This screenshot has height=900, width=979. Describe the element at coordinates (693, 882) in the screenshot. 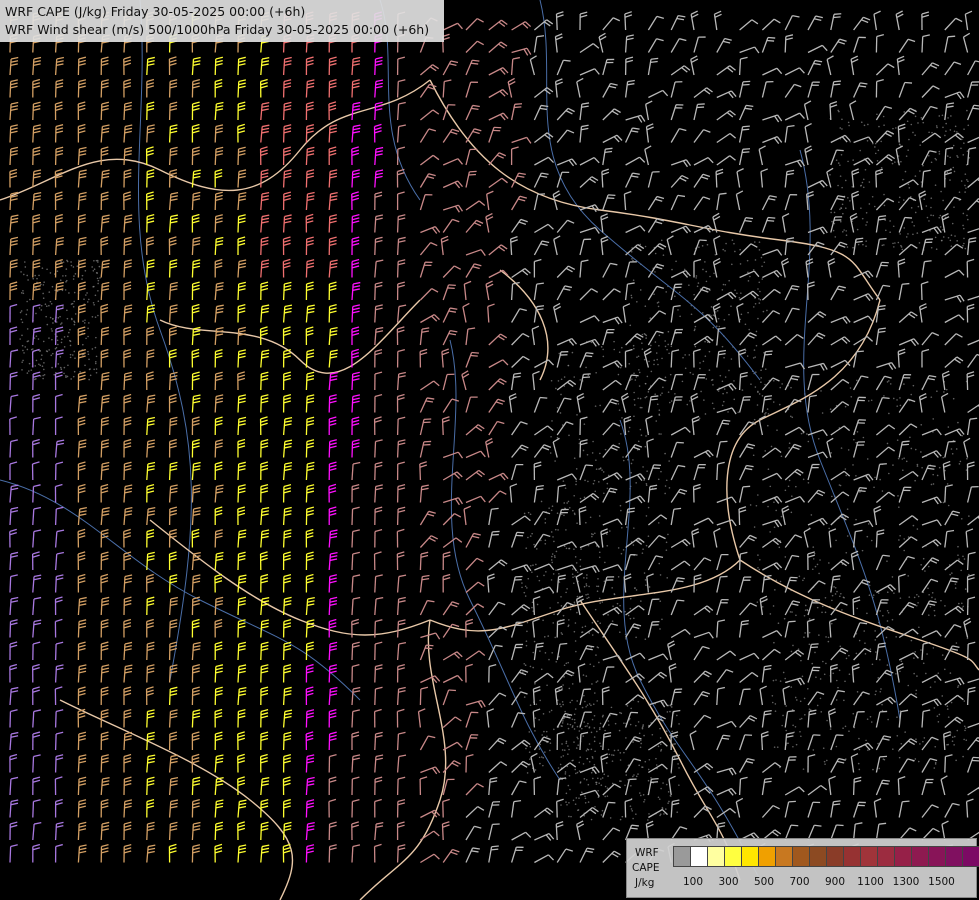

I see `legend-tick-label: 100` at that location.